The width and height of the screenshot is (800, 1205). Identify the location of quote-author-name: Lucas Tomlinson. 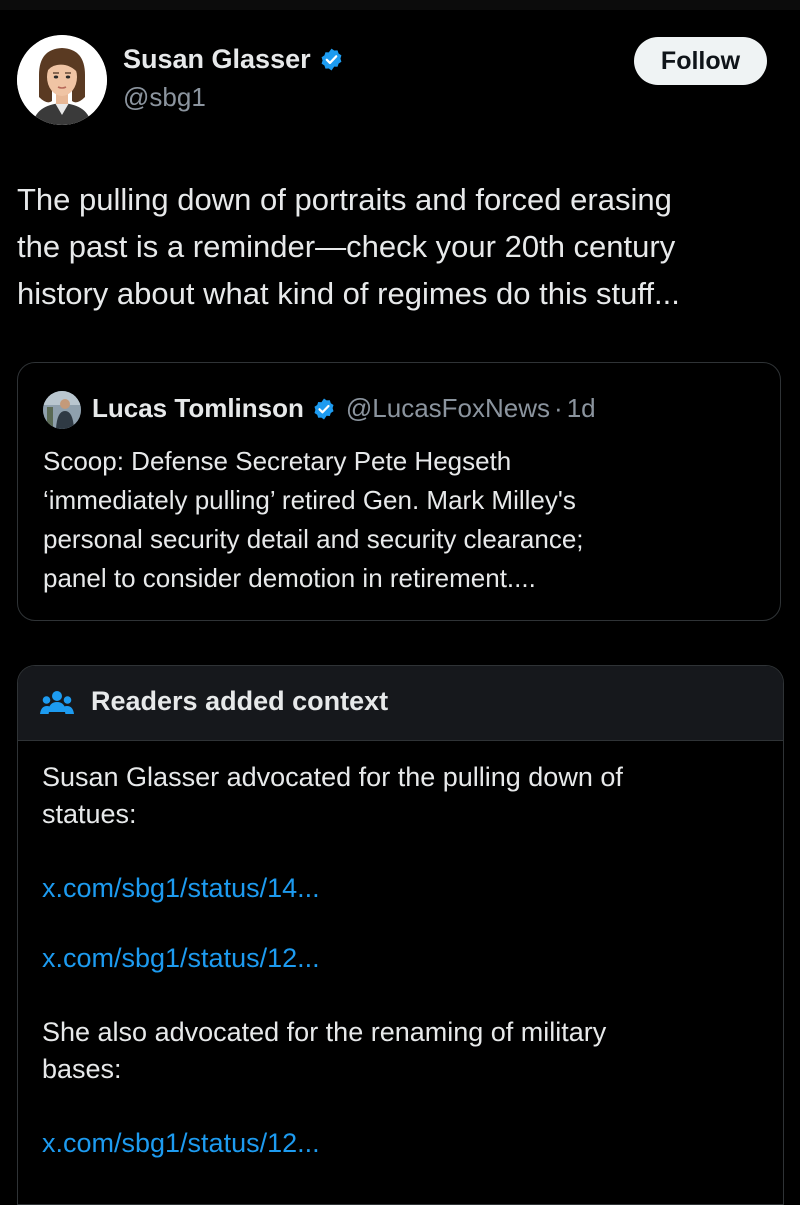
(198, 408).